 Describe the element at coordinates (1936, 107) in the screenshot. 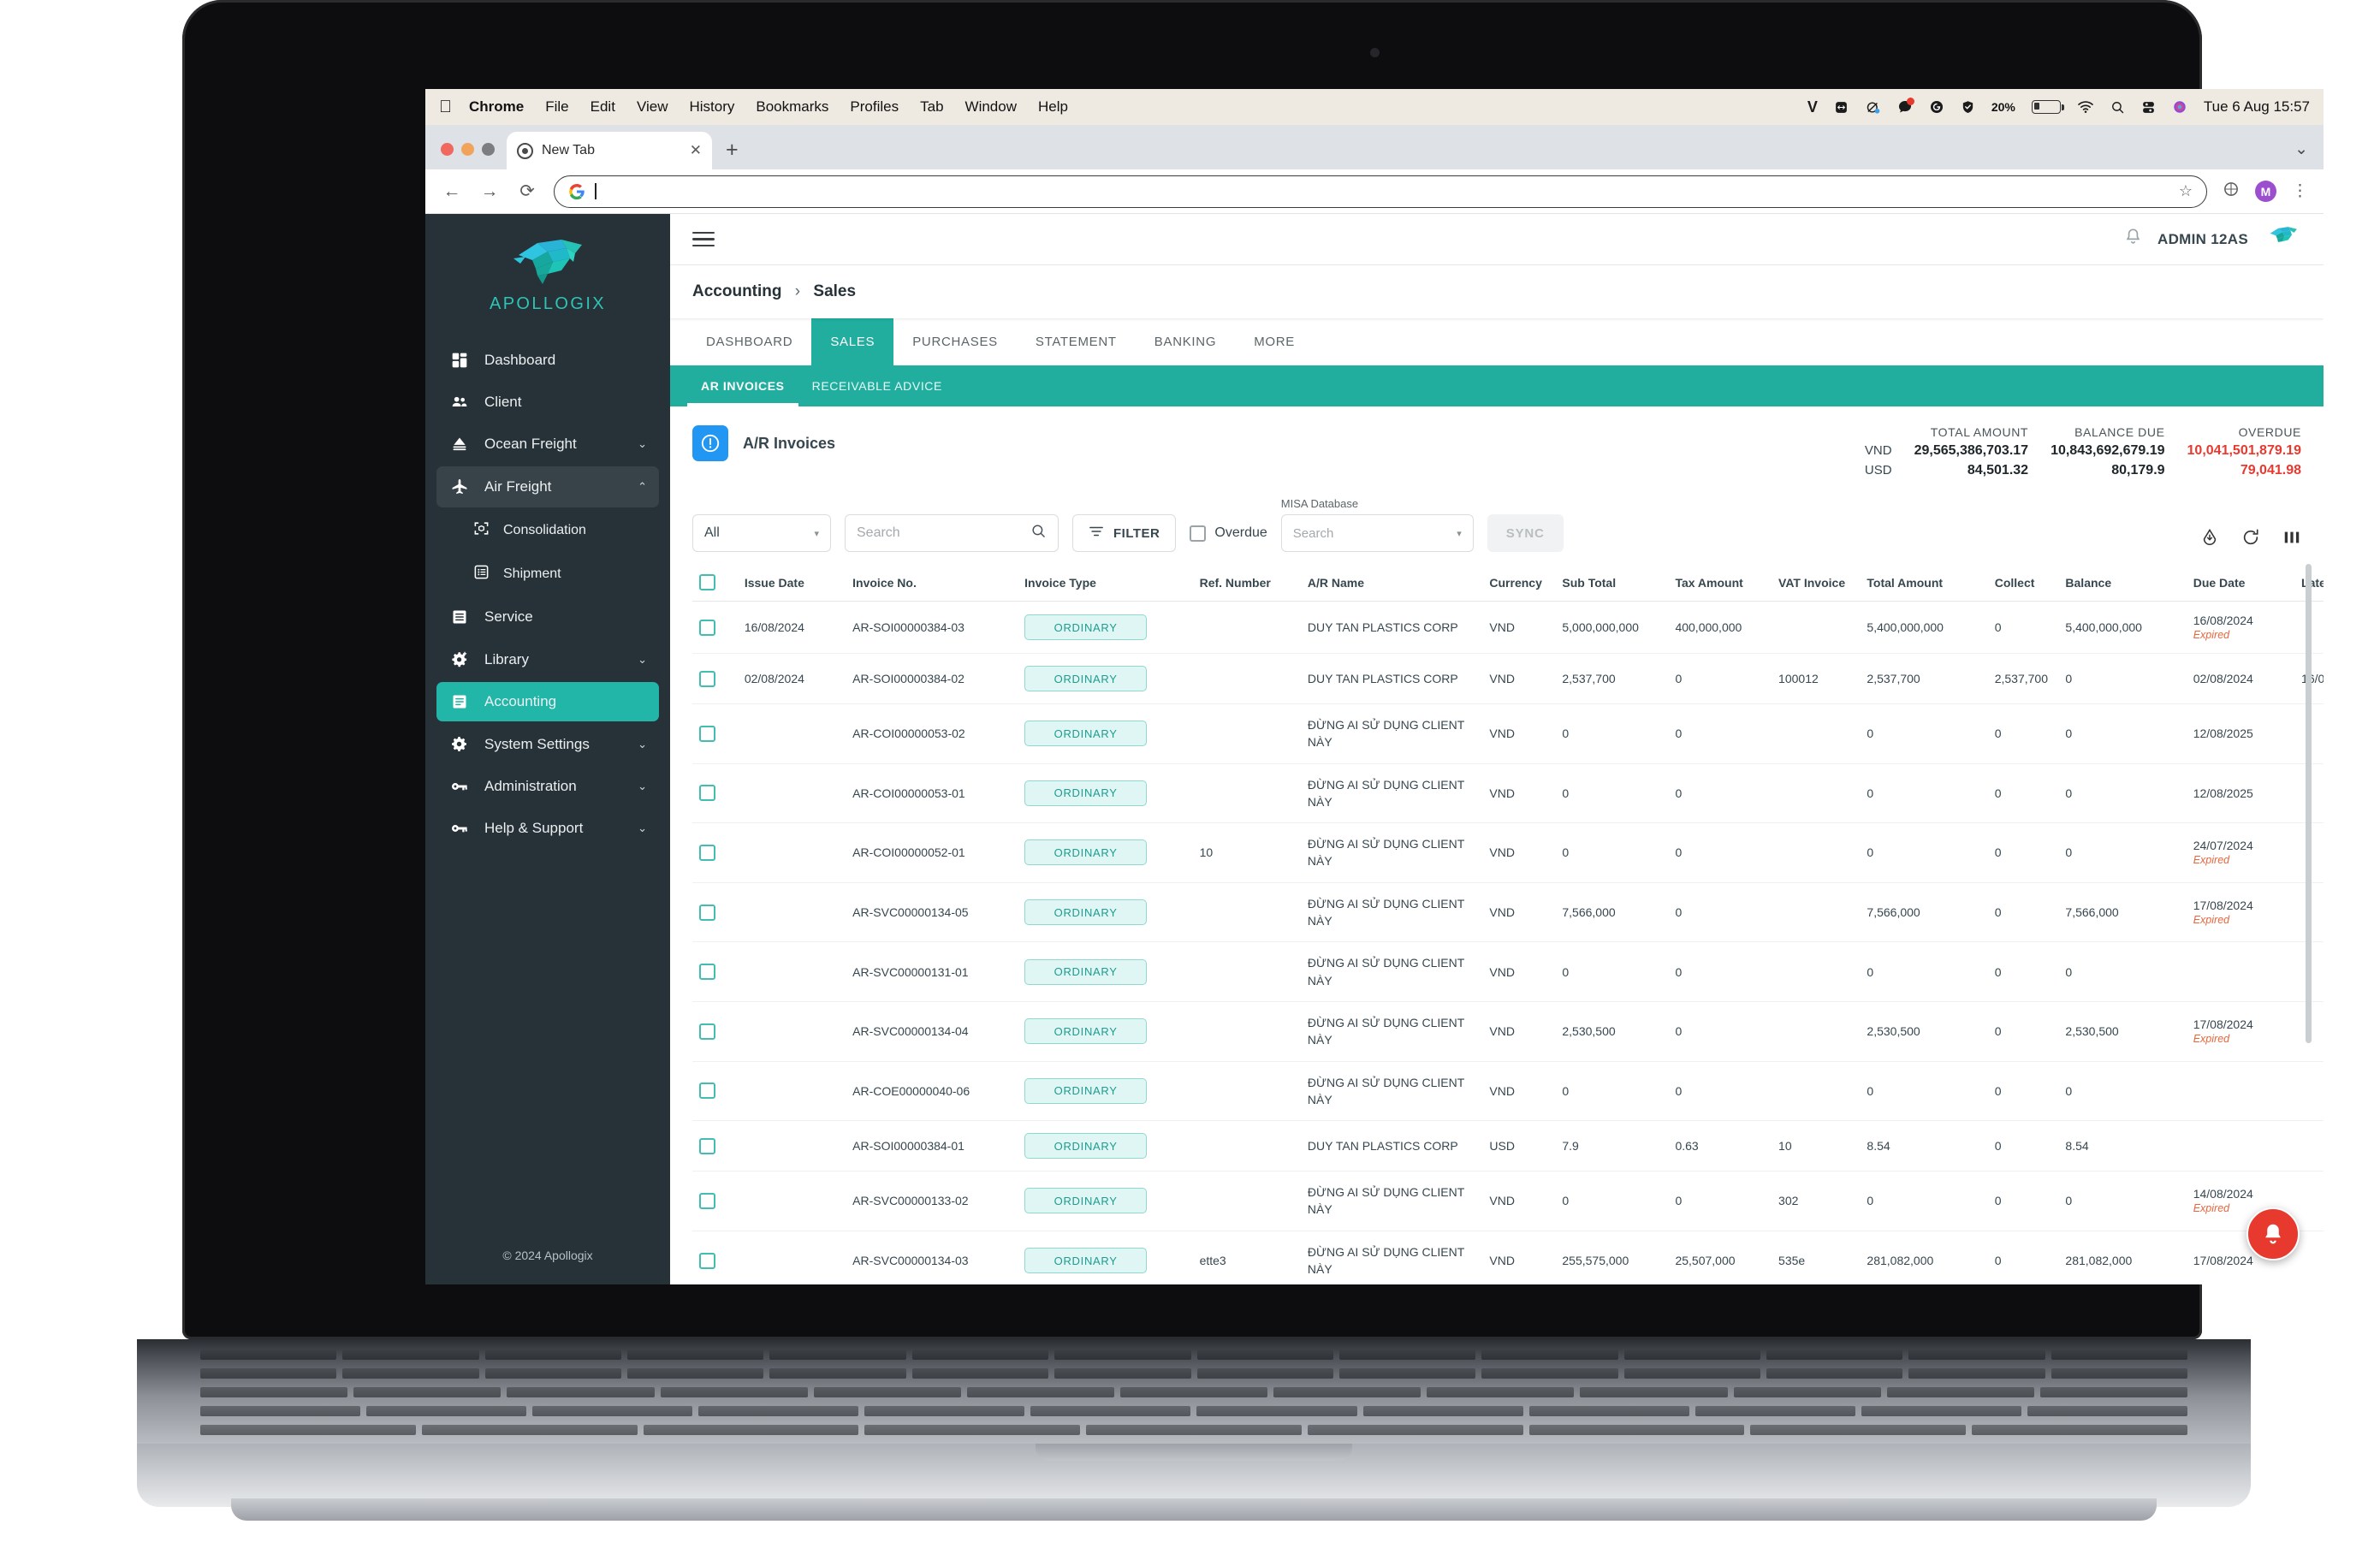

I see `grammarly-icon` at that location.